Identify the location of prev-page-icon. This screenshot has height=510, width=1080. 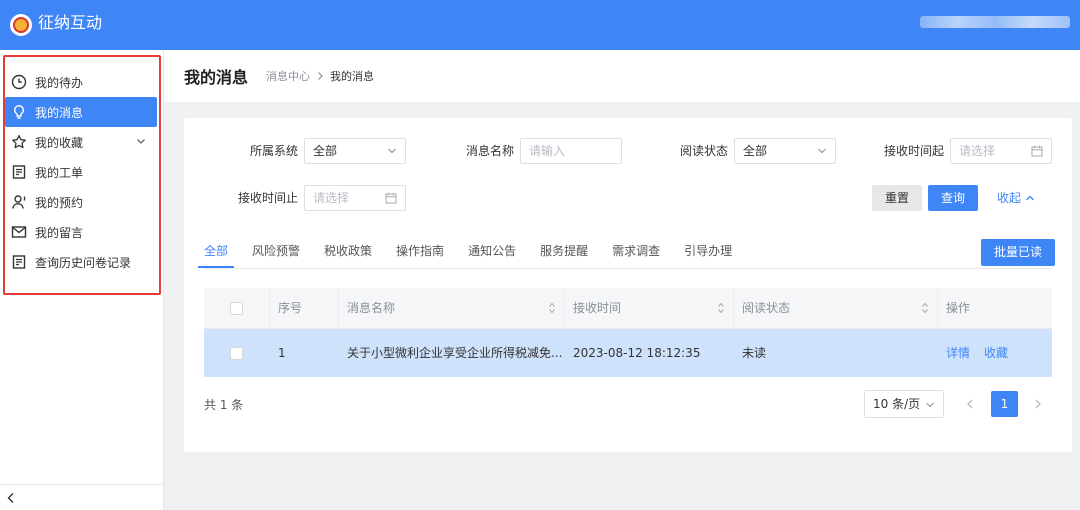
(970, 404).